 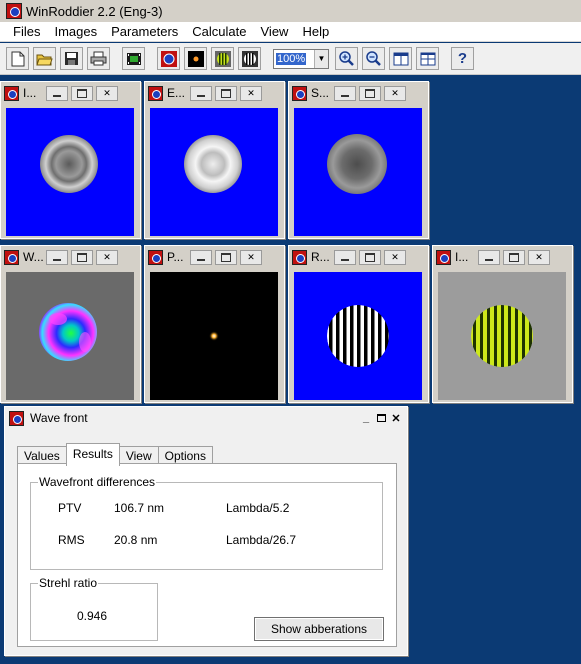 What do you see at coordinates (14, 11) in the screenshot?
I see `app-logo-icon` at bounding box center [14, 11].